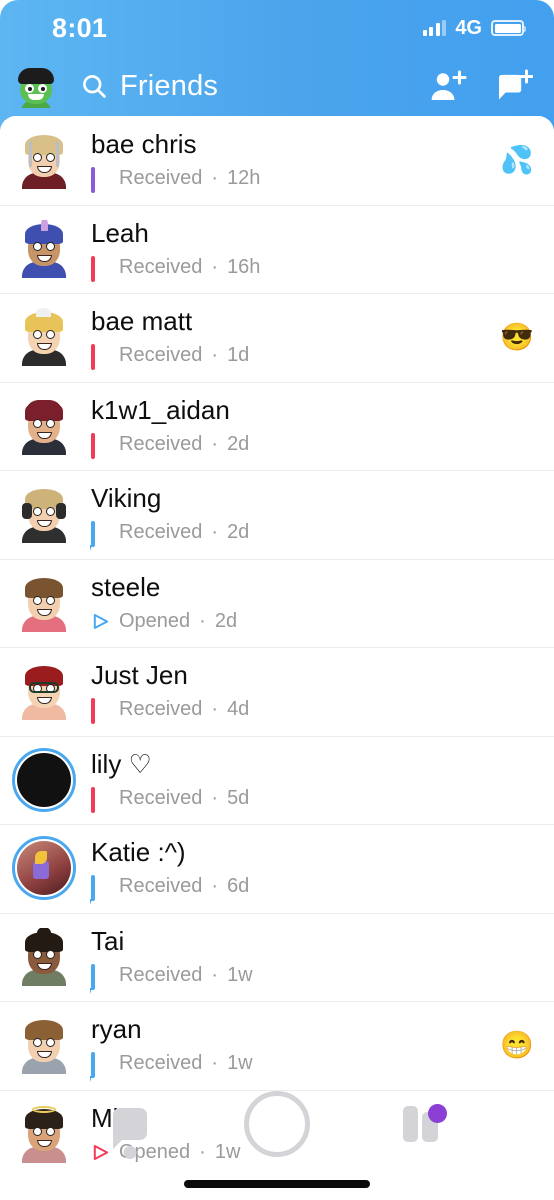 This screenshot has height=1200, width=554. What do you see at coordinates (312, 958) in the screenshot?
I see `friend-row-text: Tai Received · 1w` at bounding box center [312, 958].